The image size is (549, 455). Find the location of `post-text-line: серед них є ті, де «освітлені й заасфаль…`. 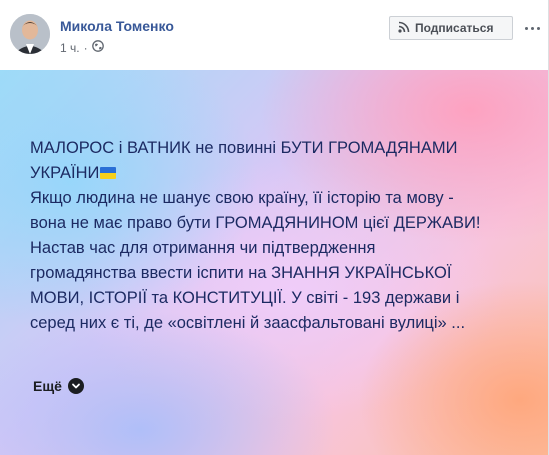

post-text-line: серед них є ті, де «освітлені й заасфаль… is located at coordinates (248, 323).